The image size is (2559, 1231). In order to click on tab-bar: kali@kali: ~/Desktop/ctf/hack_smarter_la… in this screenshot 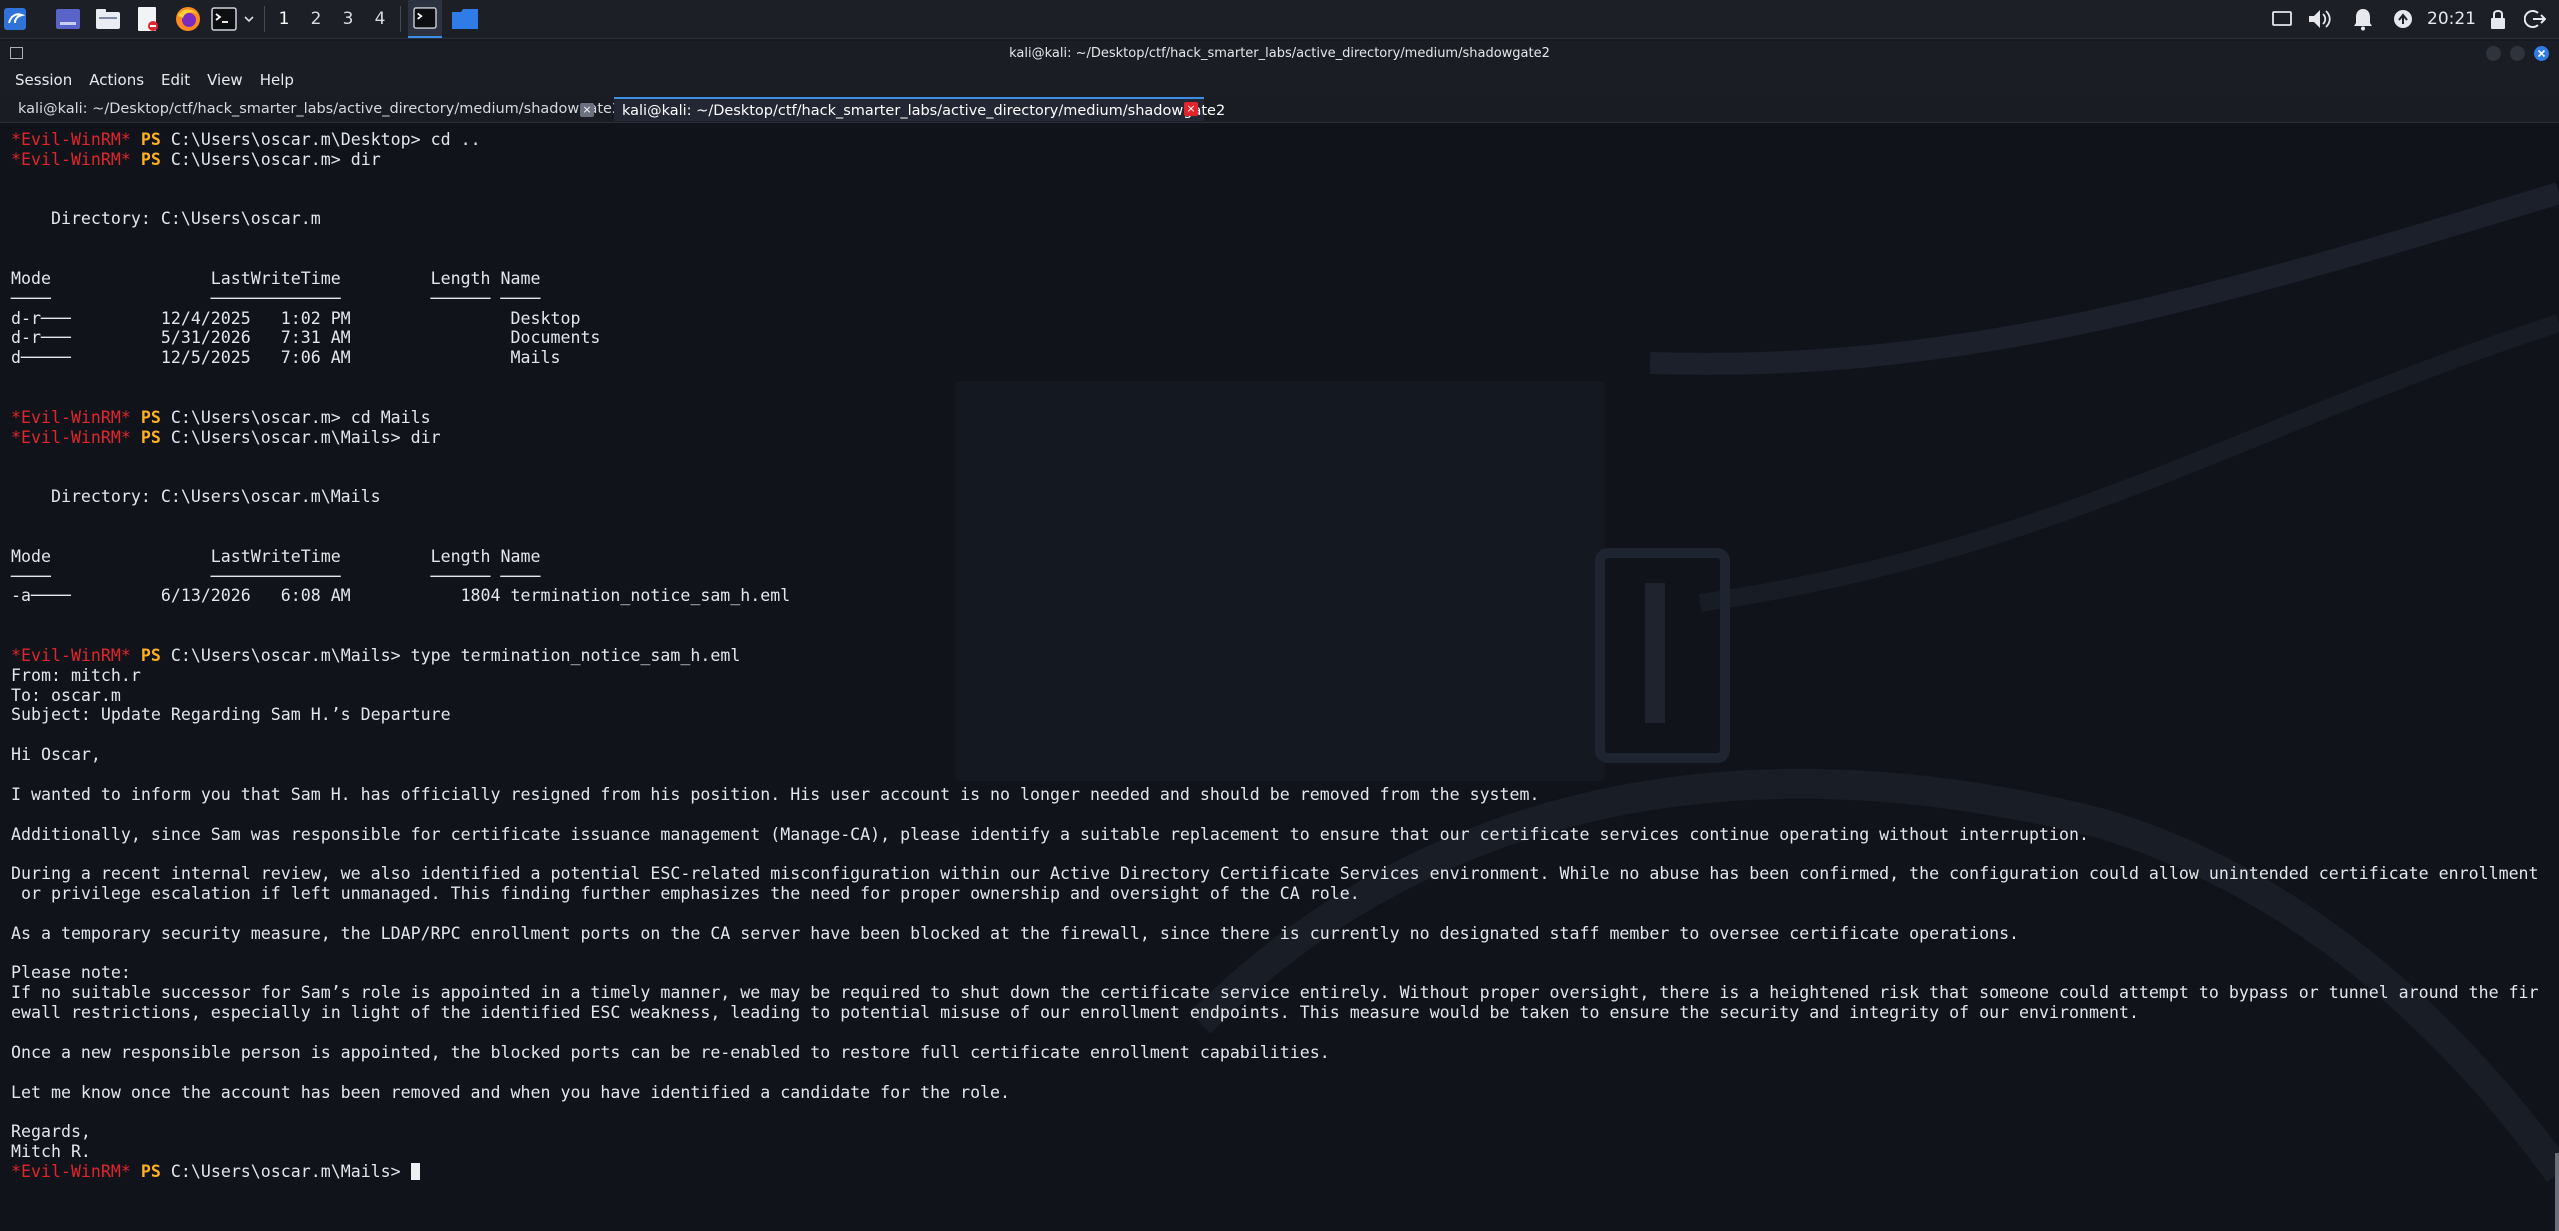, I will do `click(1279, 108)`.